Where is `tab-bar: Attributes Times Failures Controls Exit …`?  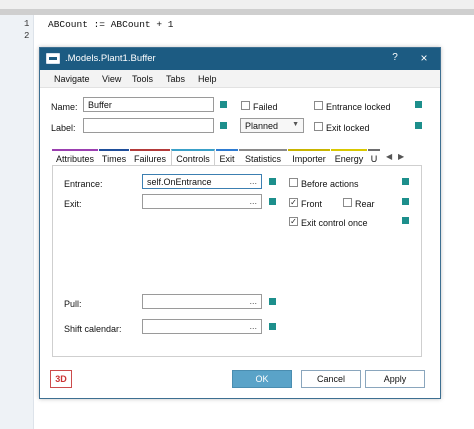 tab-bar: Attributes Times Failures Controls Exit … is located at coordinates (241, 157).